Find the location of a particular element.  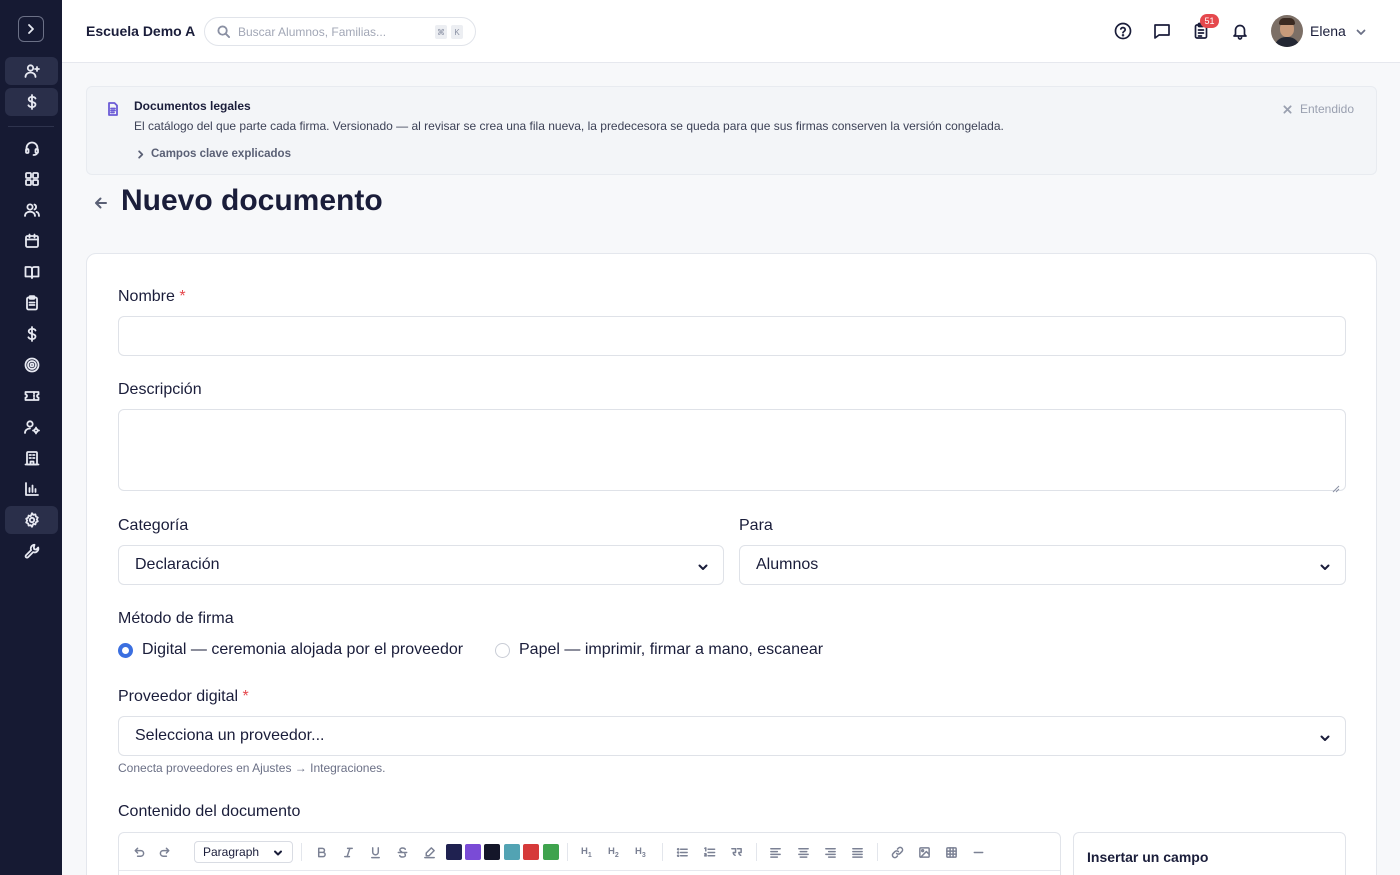

name-input is located at coordinates (732, 336).